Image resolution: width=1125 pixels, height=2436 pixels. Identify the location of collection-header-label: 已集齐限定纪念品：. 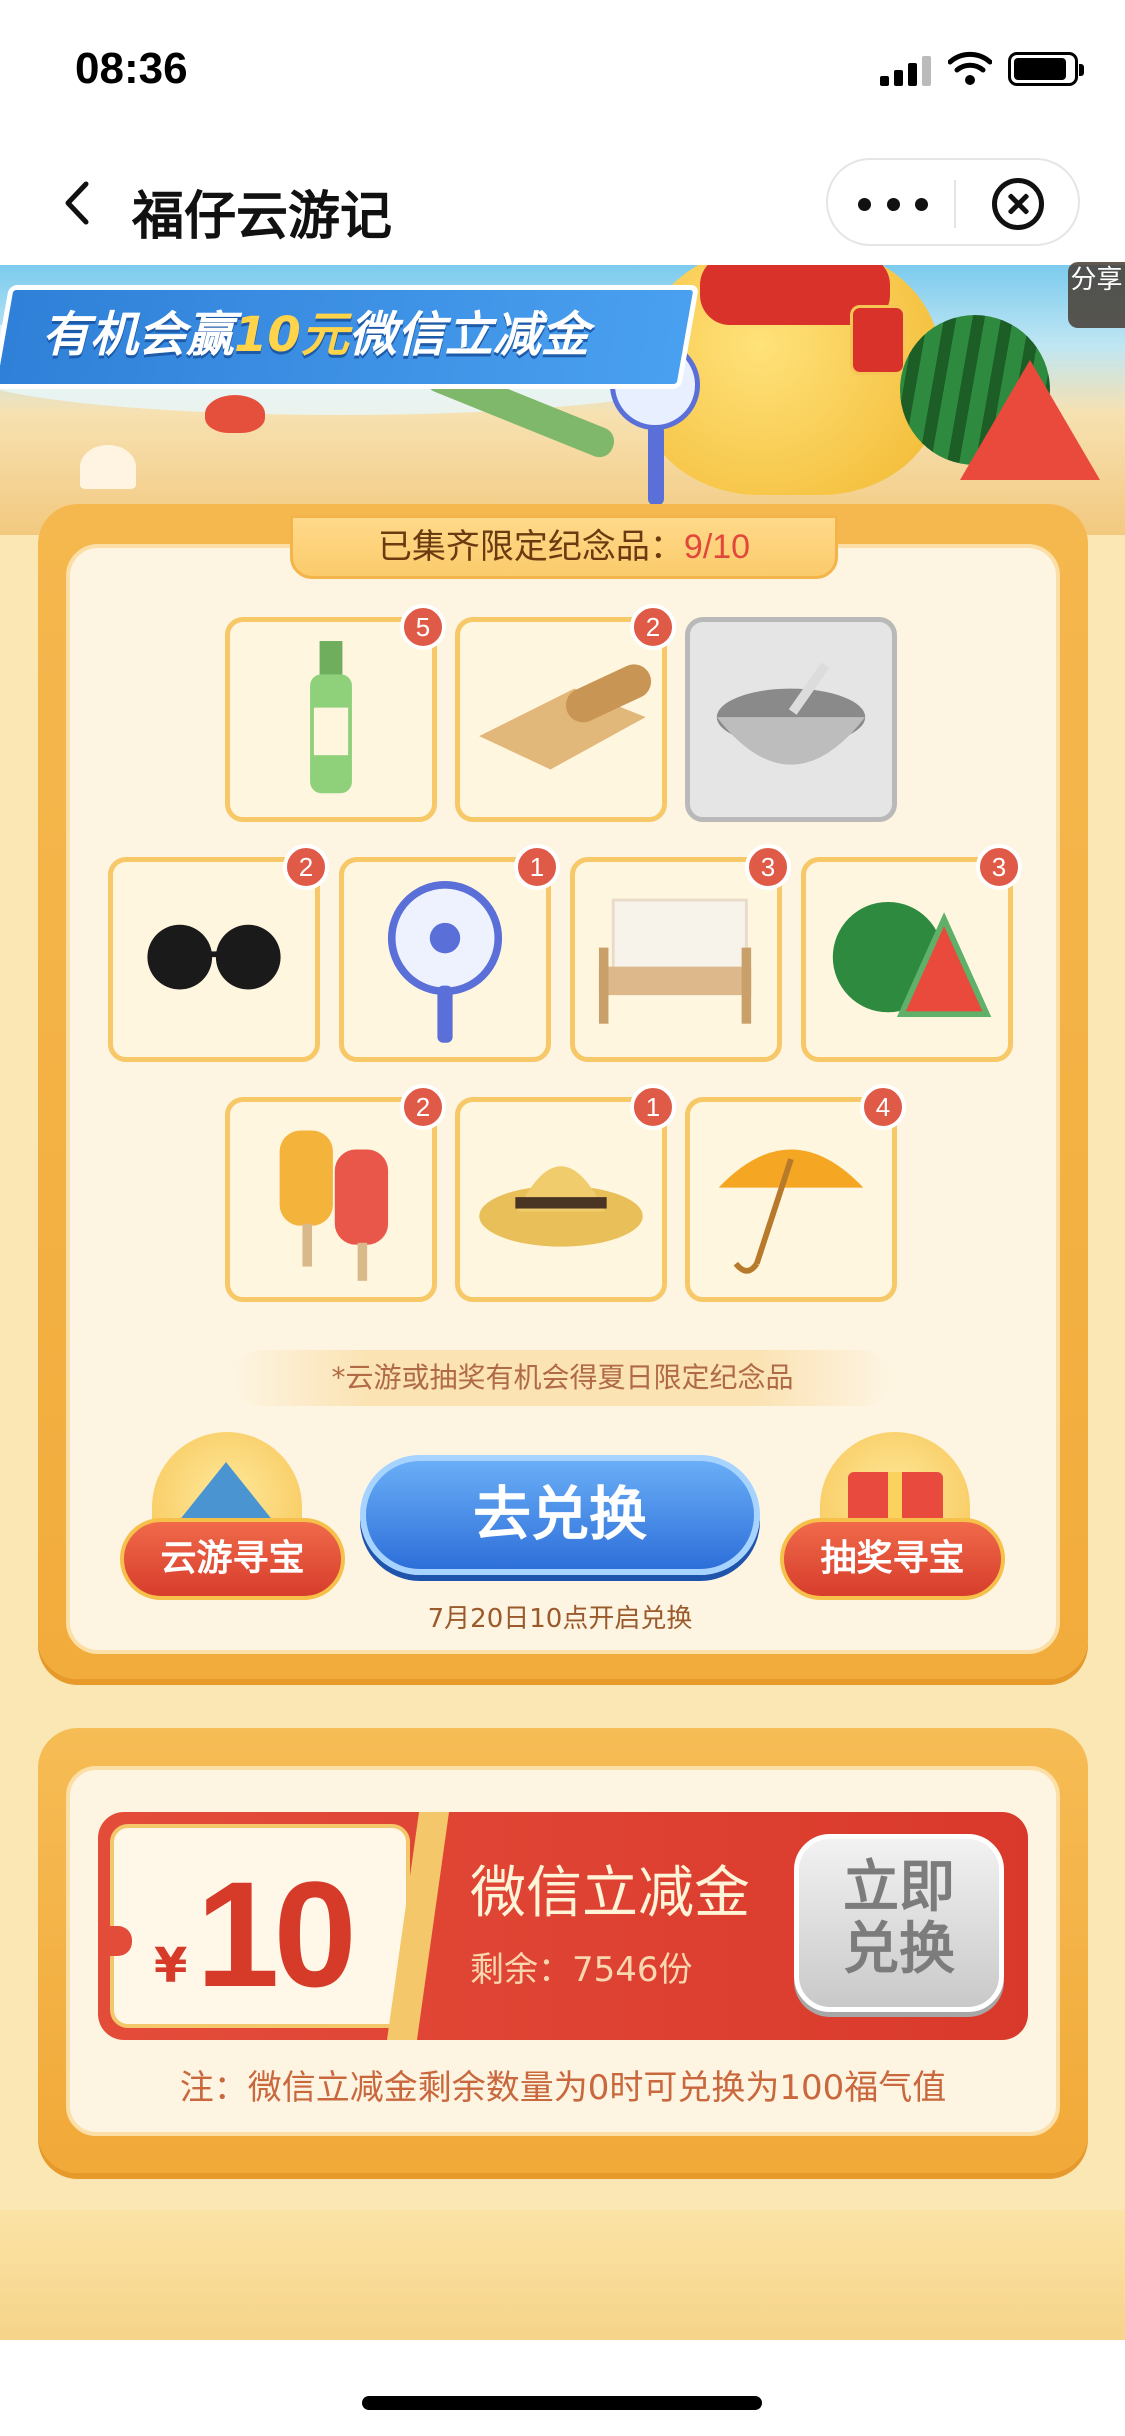
(530, 547).